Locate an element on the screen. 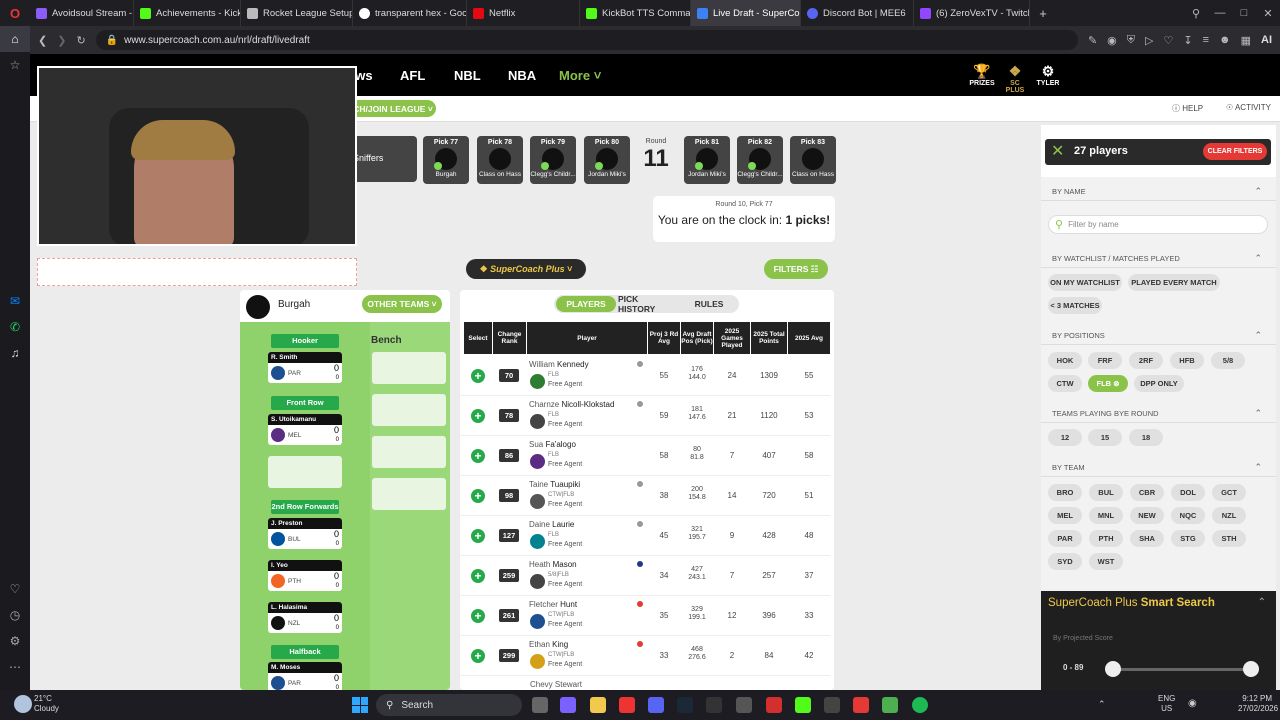  epic-games-icon is located at coordinates (714, 705).